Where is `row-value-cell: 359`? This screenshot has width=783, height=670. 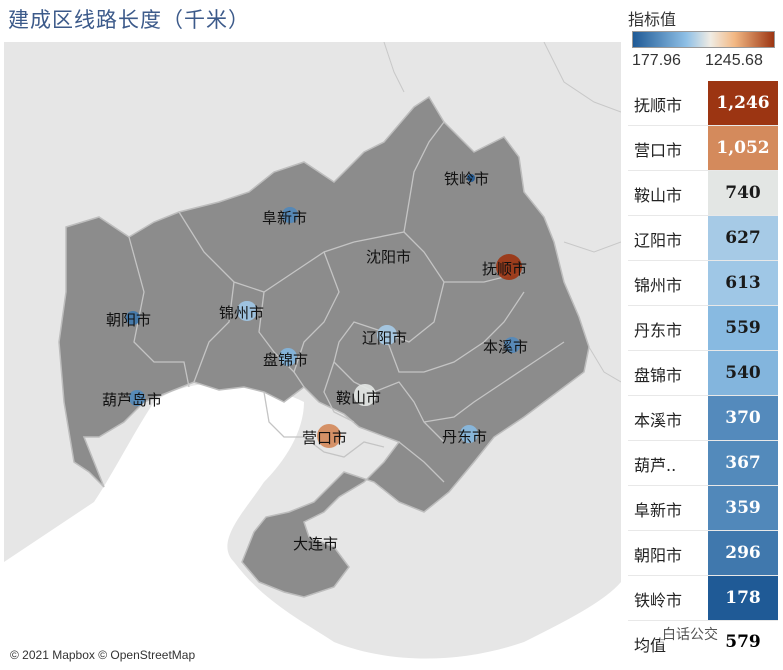 row-value-cell: 359 is located at coordinates (743, 508).